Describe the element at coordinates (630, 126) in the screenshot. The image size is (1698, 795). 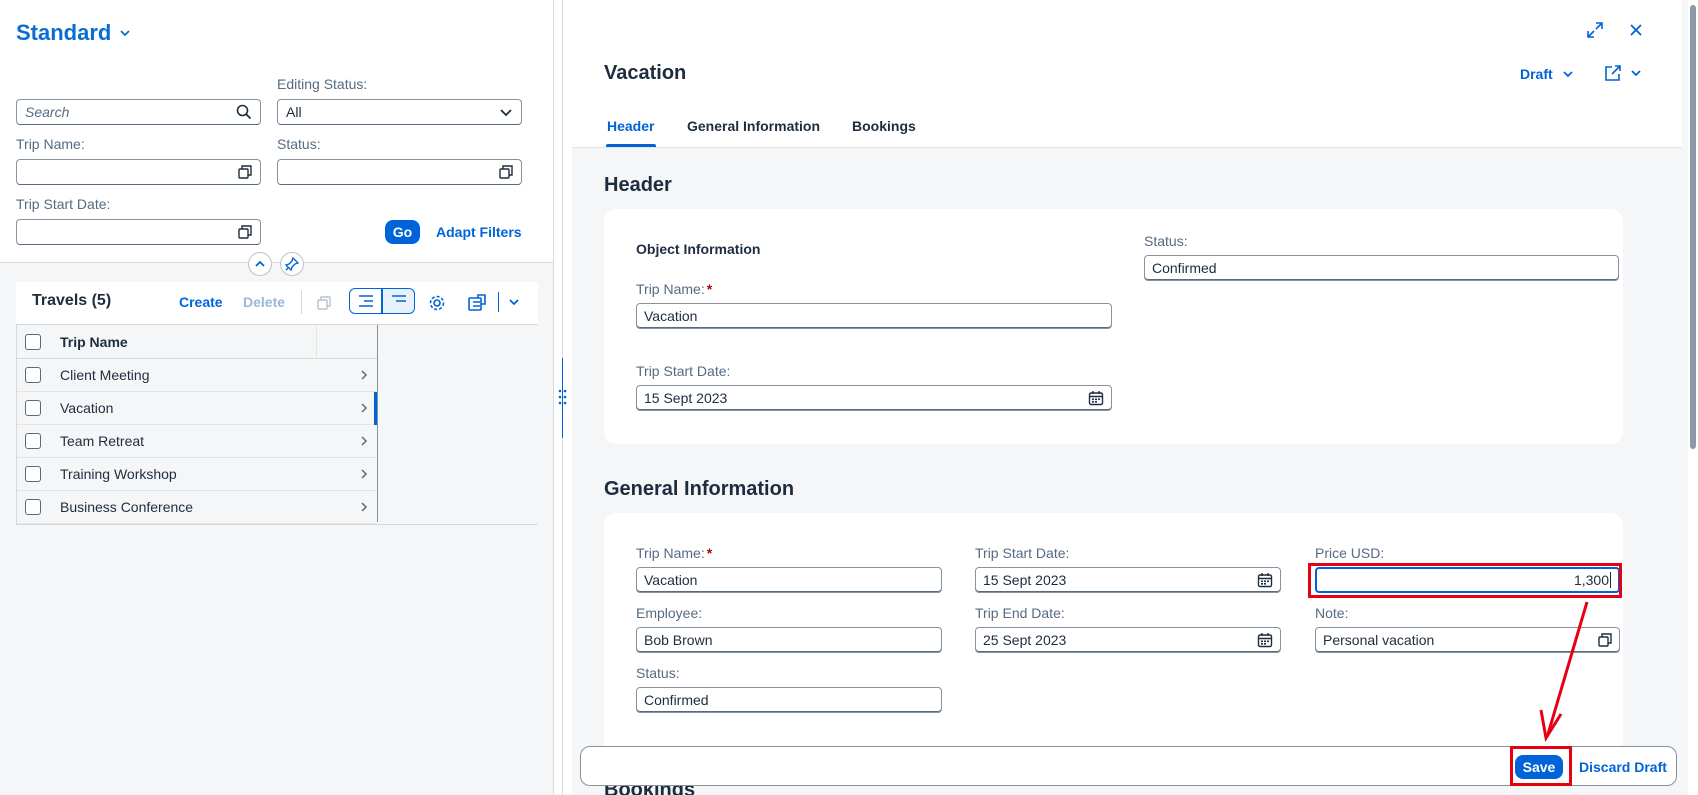
I see `tab-header: Header` at that location.